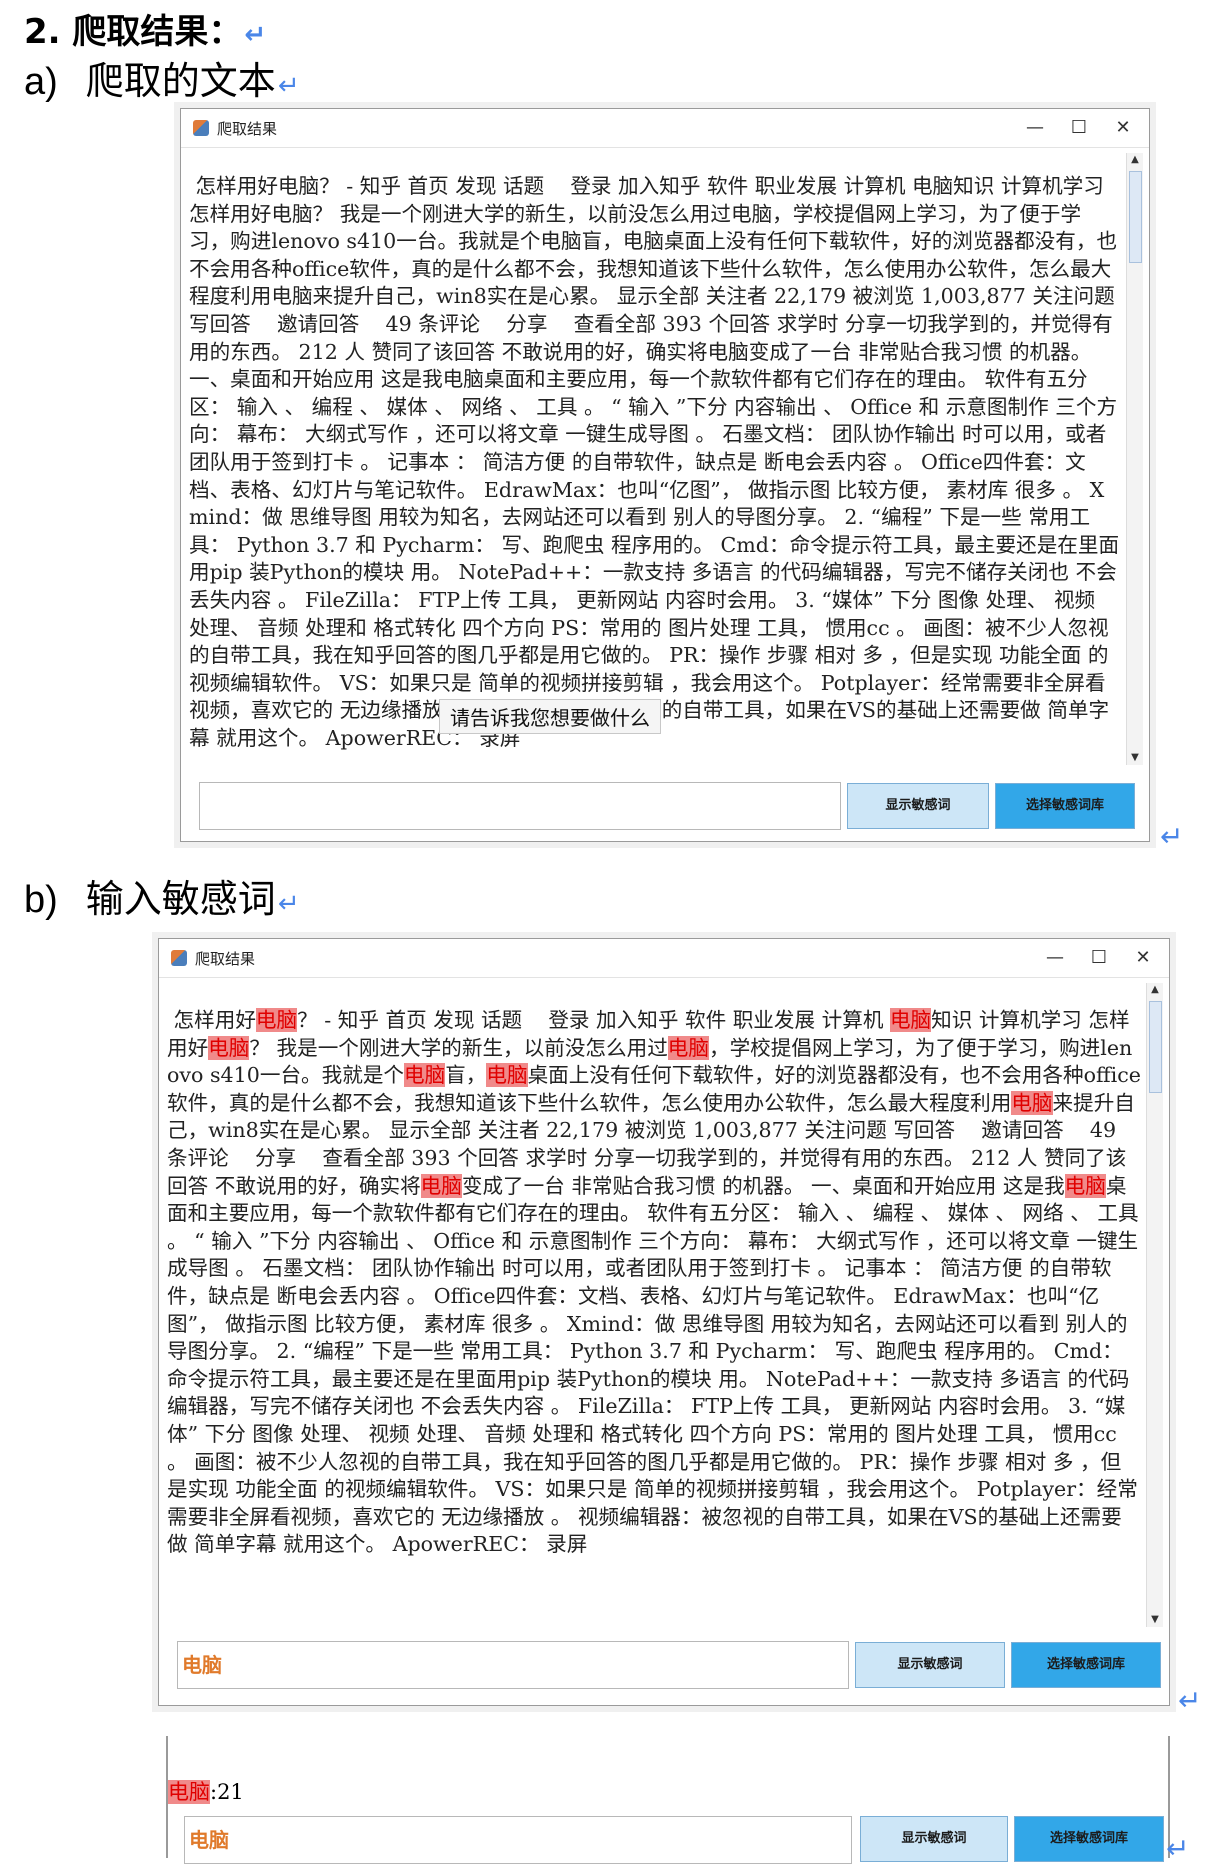  Describe the element at coordinates (180, 899) in the screenshot. I see `subheading-b-text: 输入敏感词` at that location.